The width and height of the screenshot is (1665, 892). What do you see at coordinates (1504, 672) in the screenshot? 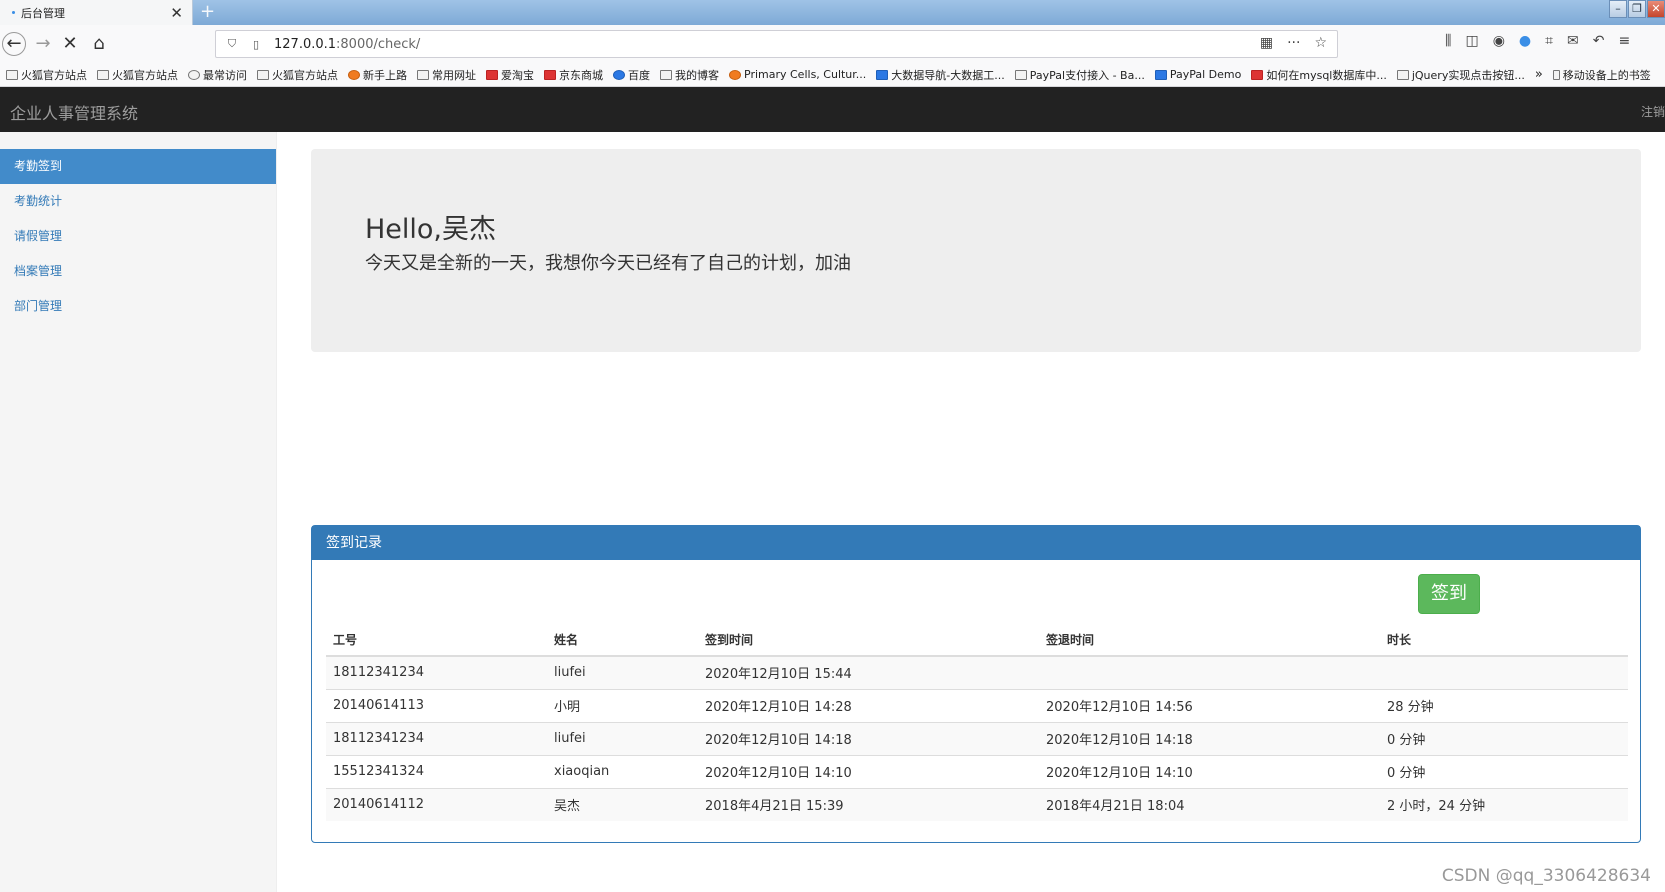
I see `table-cell` at bounding box center [1504, 672].